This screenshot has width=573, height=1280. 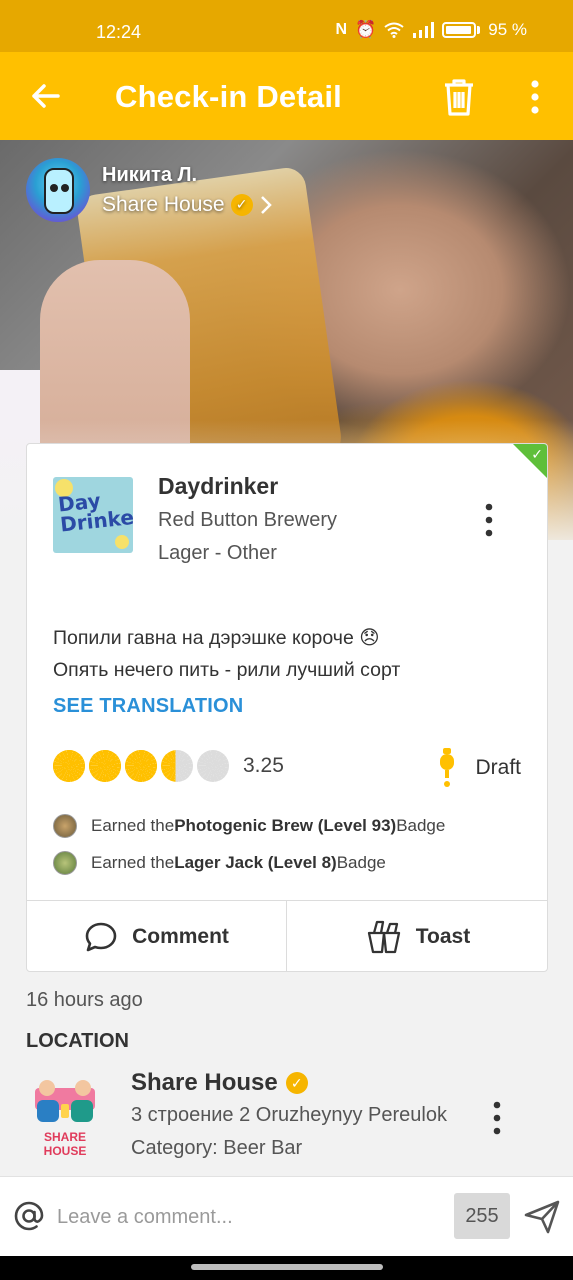 I want to click on venue-name: Share House ✓, so click(x=219, y=1083).